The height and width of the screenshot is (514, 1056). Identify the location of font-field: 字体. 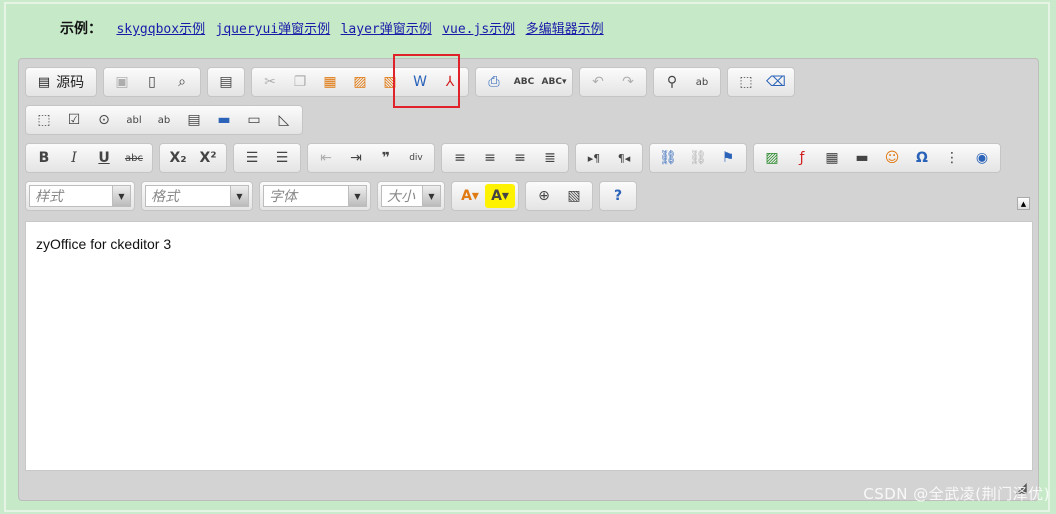
(306, 196).